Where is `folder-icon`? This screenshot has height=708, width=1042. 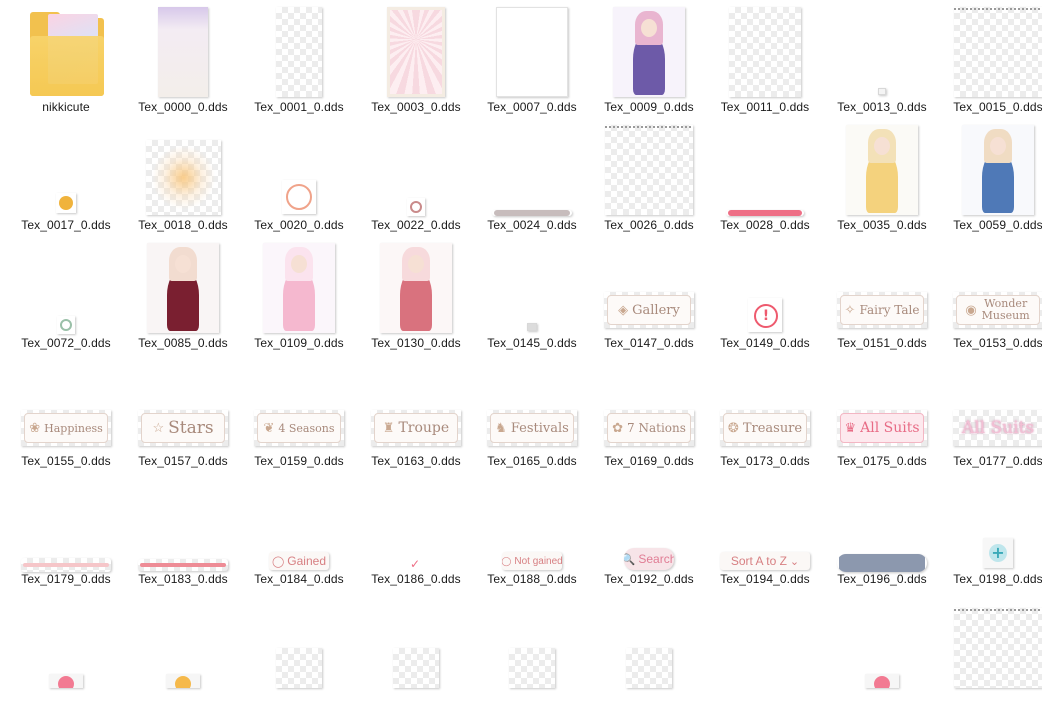 folder-icon is located at coordinates (67, 54).